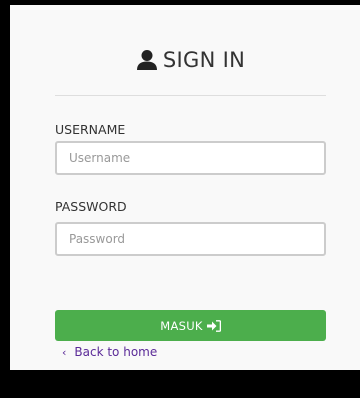 The height and width of the screenshot is (398, 360). Describe the element at coordinates (190, 239) in the screenshot. I see `password-input` at that location.